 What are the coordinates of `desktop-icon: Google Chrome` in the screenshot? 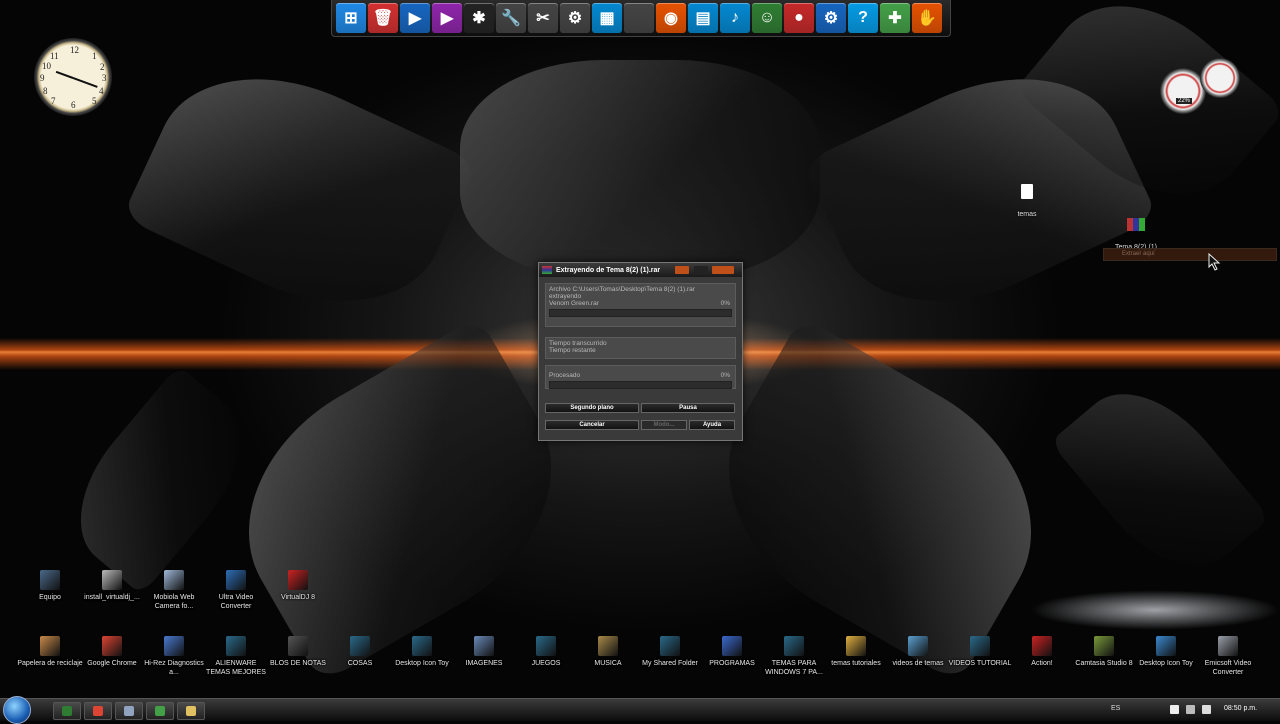 It's located at (112, 652).